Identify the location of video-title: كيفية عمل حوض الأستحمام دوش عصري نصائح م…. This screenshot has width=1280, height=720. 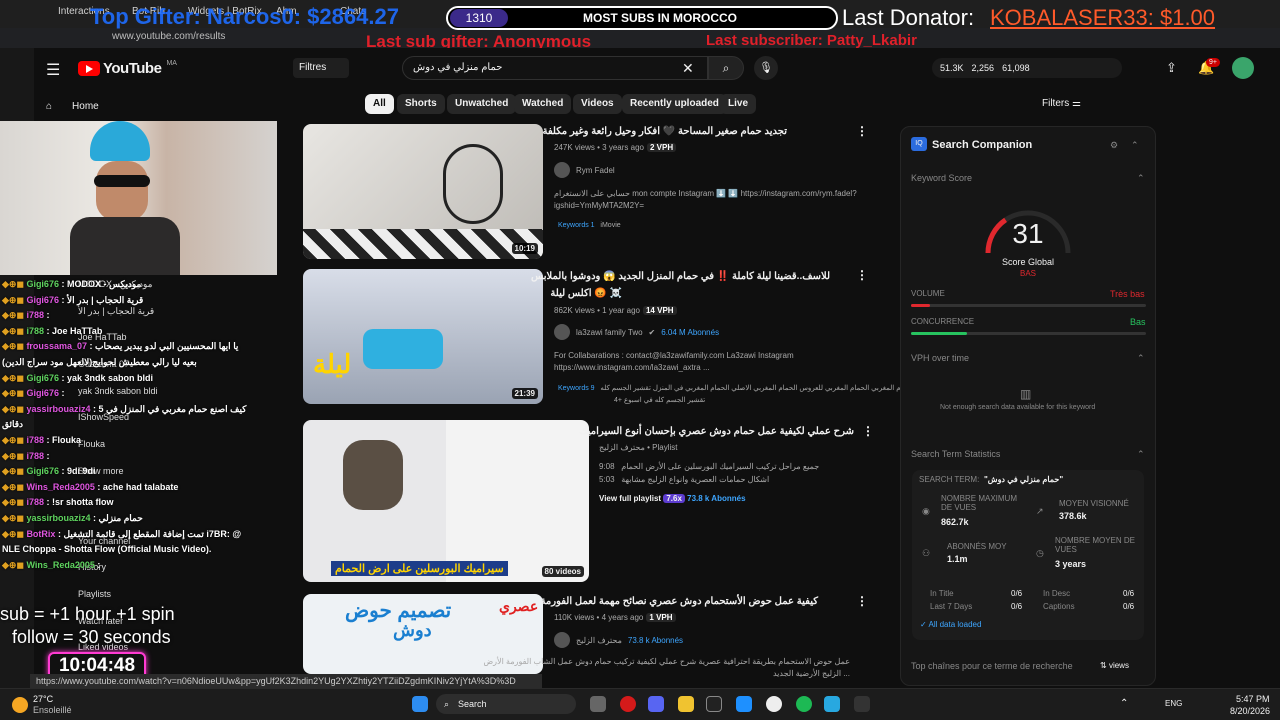
(679, 601).